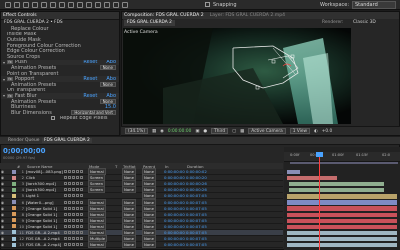 This screenshot has width=400, height=250. I want to click on viewer-timecode: 0:00:00:00, so click(179, 131).